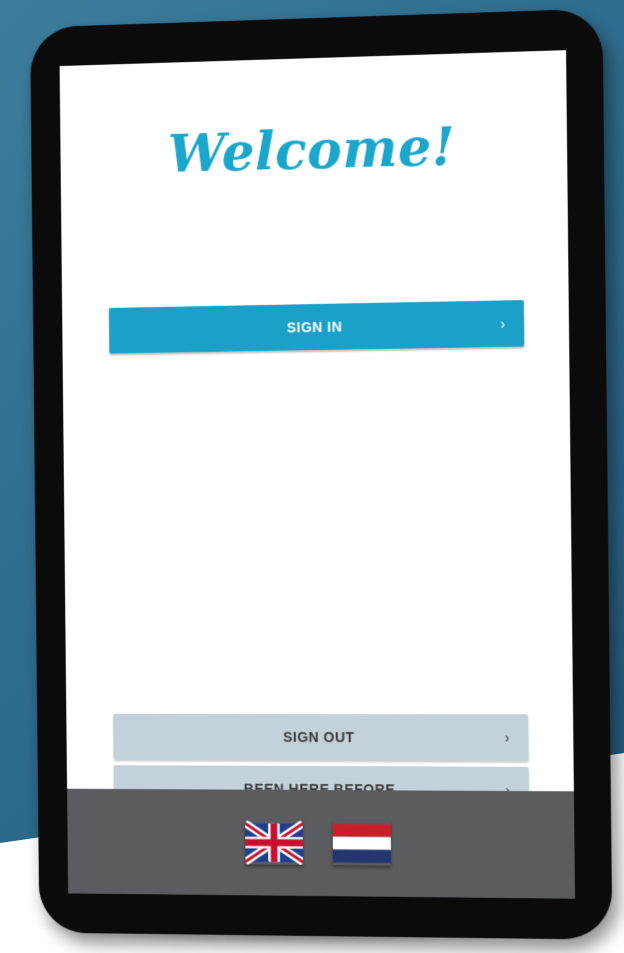 Image resolution: width=624 pixels, height=953 pixels. Describe the element at coordinates (318, 737) in the screenshot. I see `sign-out-label: SIGN OUT` at that location.